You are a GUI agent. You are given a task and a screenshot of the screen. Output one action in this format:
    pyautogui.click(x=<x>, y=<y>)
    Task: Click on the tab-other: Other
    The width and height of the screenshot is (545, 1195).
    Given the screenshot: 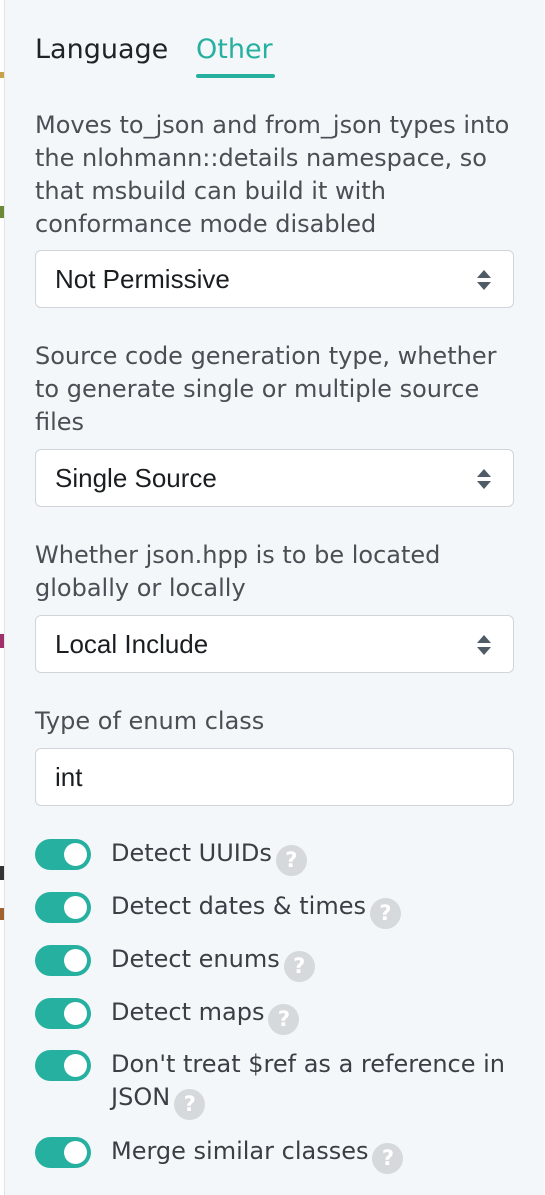 What is the action you would take?
    pyautogui.click(x=234, y=50)
    